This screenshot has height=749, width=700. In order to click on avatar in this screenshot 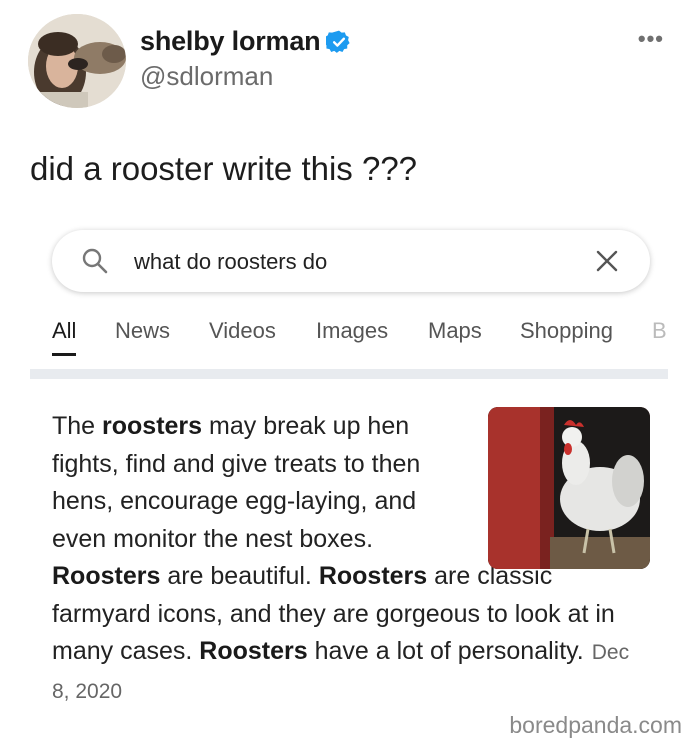, I will do `click(77, 61)`.